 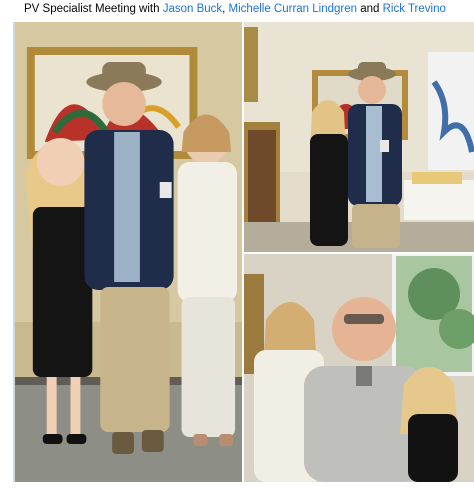 I want to click on caption-separator: and, so click(x=370, y=9).